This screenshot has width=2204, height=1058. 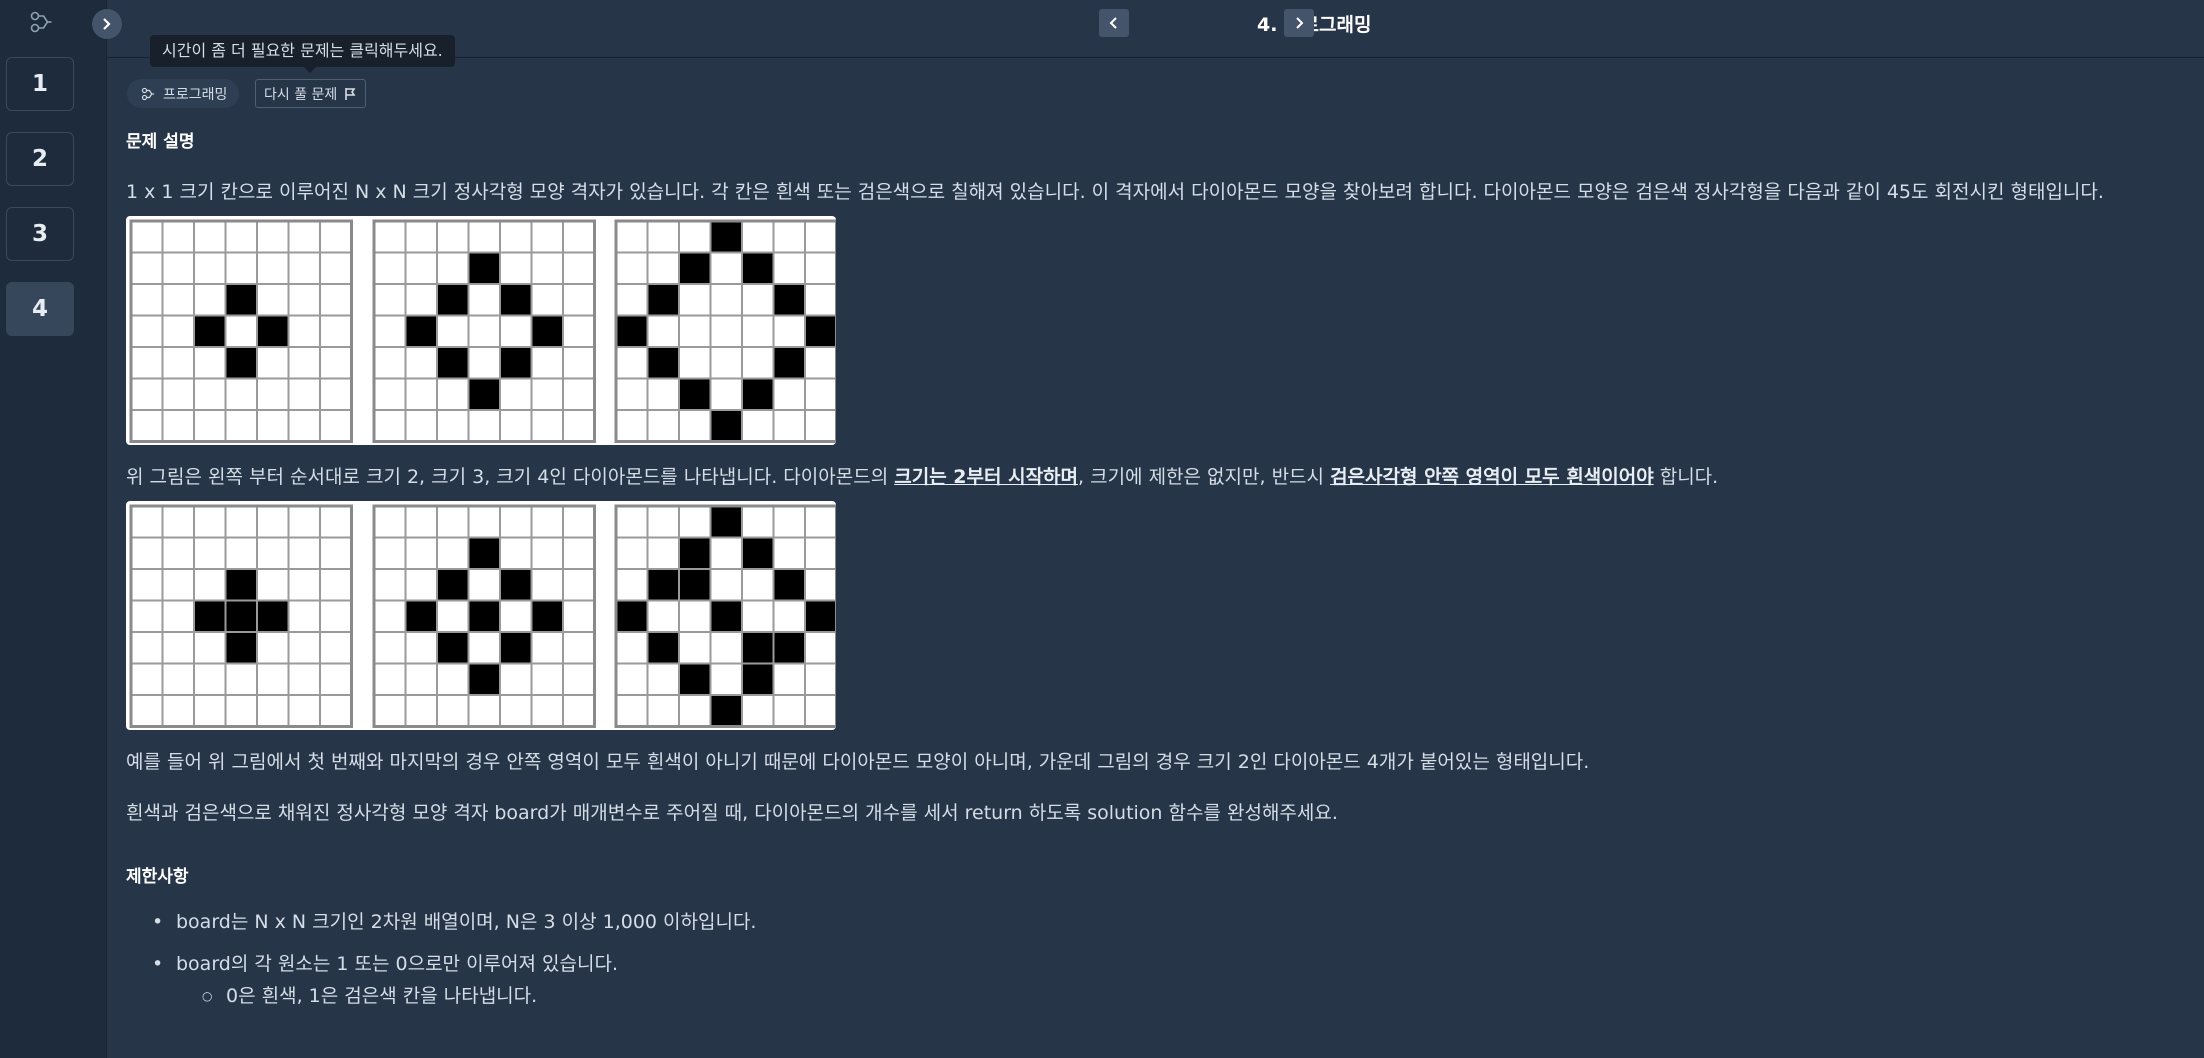 What do you see at coordinates (40, 84) in the screenshot?
I see `question-button-1: 1` at bounding box center [40, 84].